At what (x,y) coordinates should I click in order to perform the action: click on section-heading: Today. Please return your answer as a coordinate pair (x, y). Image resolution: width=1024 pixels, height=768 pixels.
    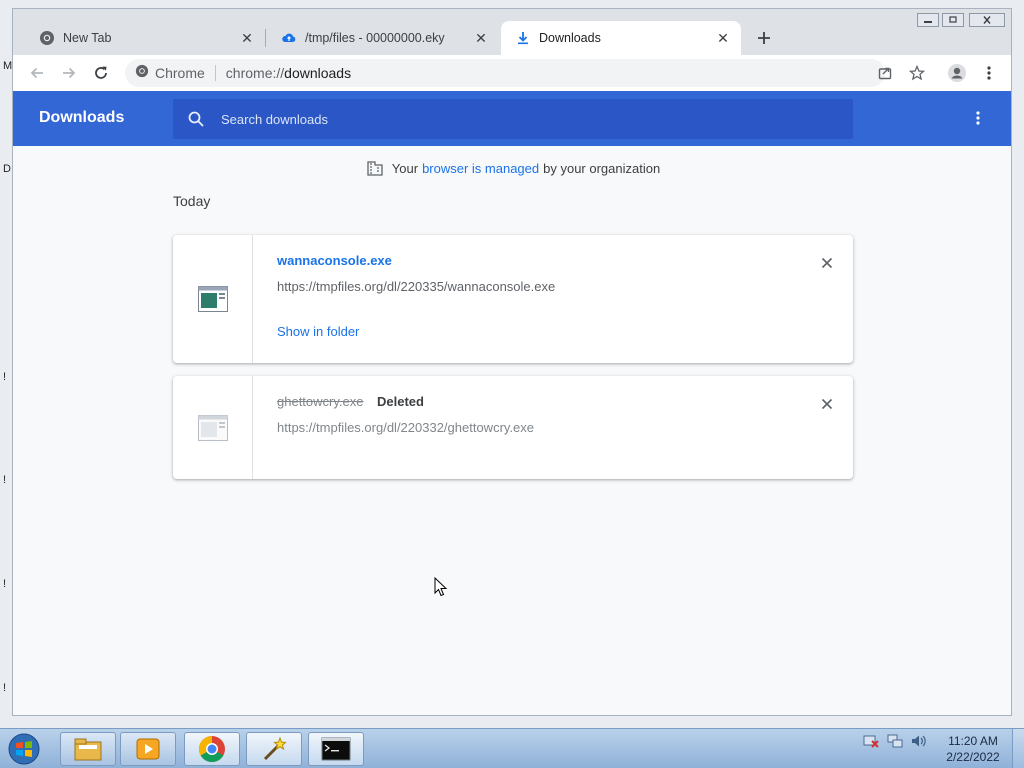
    Looking at the image, I should click on (192, 201).